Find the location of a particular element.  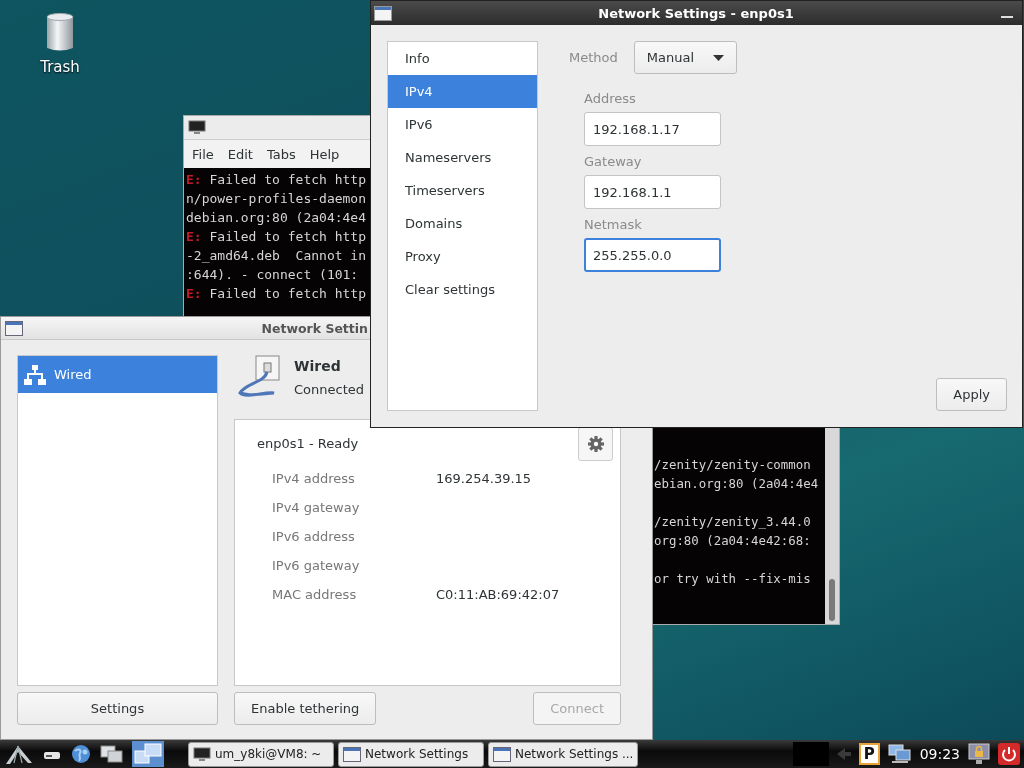

terminal-line: debian.org:80 (2a04:4e4 is located at coordinates (276, 217).